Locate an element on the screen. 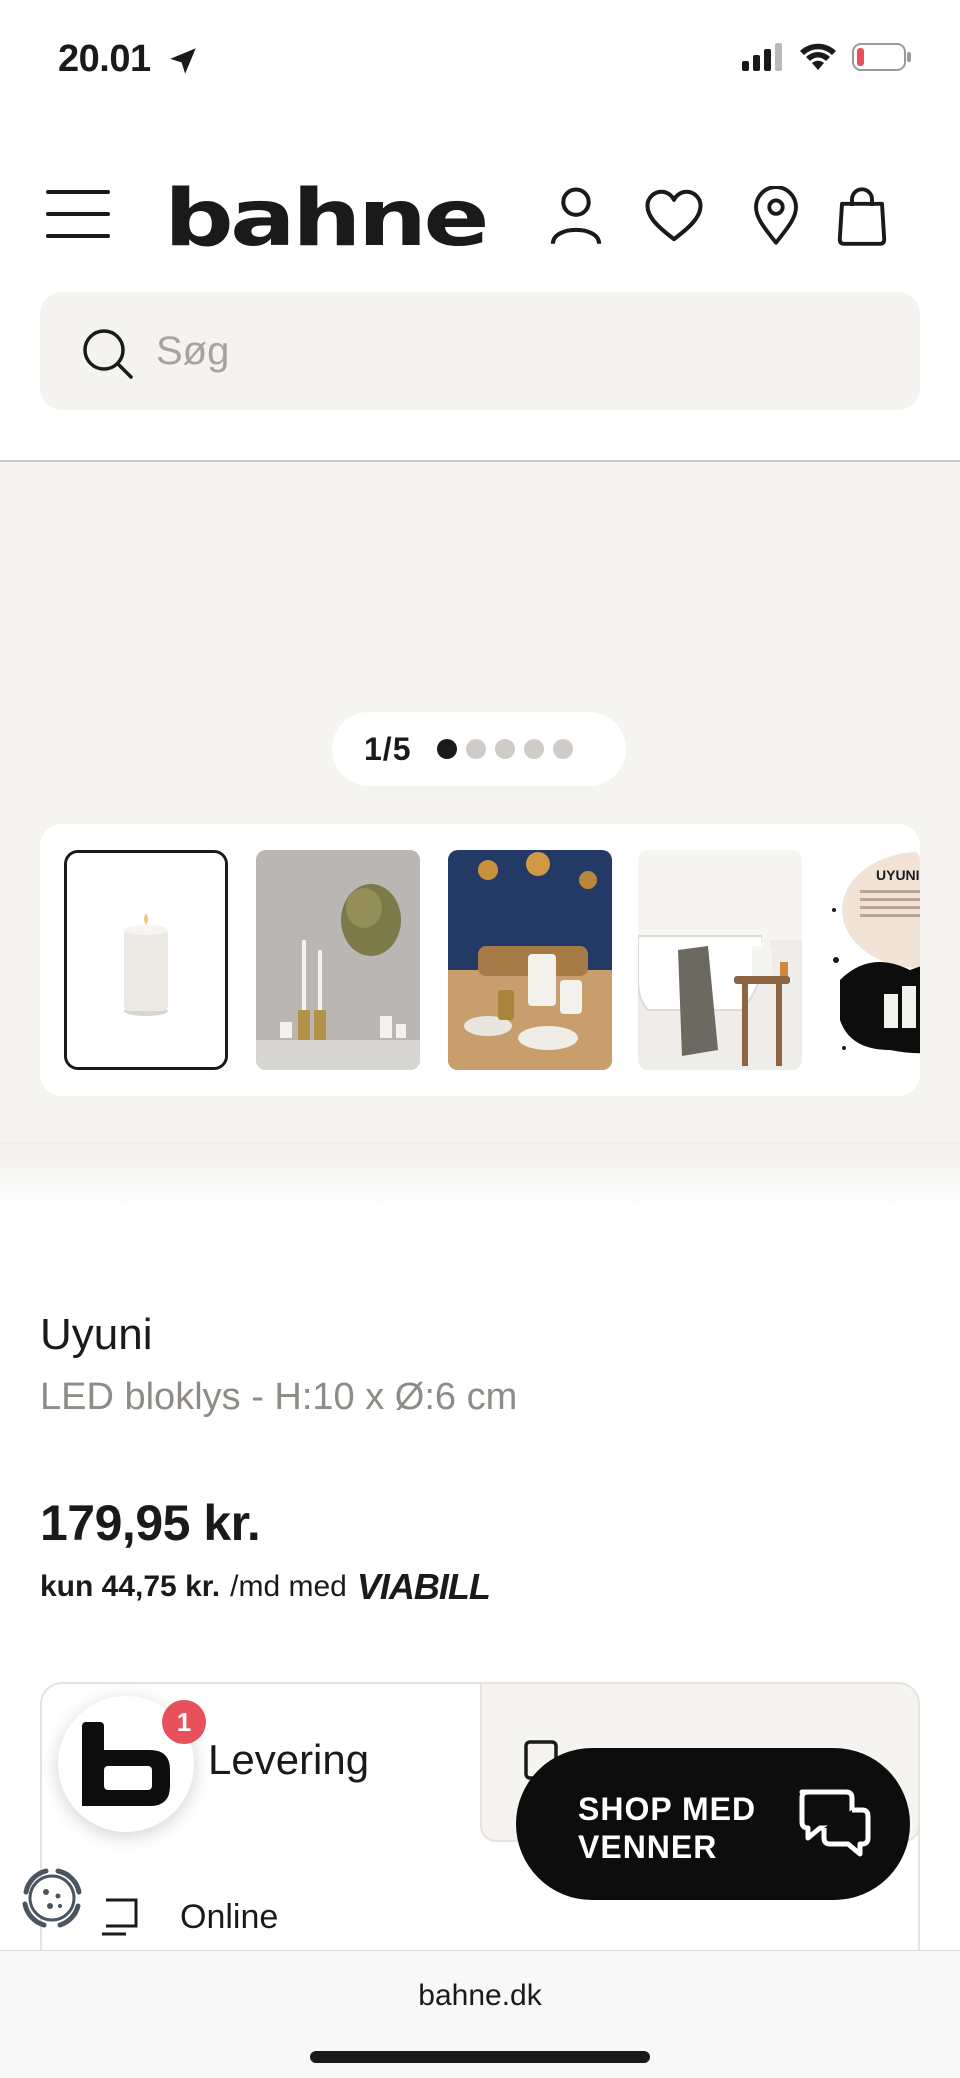 The height and width of the screenshot is (2078, 960). product-price: 179,95 kr. is located at coordinates (150, 1523).